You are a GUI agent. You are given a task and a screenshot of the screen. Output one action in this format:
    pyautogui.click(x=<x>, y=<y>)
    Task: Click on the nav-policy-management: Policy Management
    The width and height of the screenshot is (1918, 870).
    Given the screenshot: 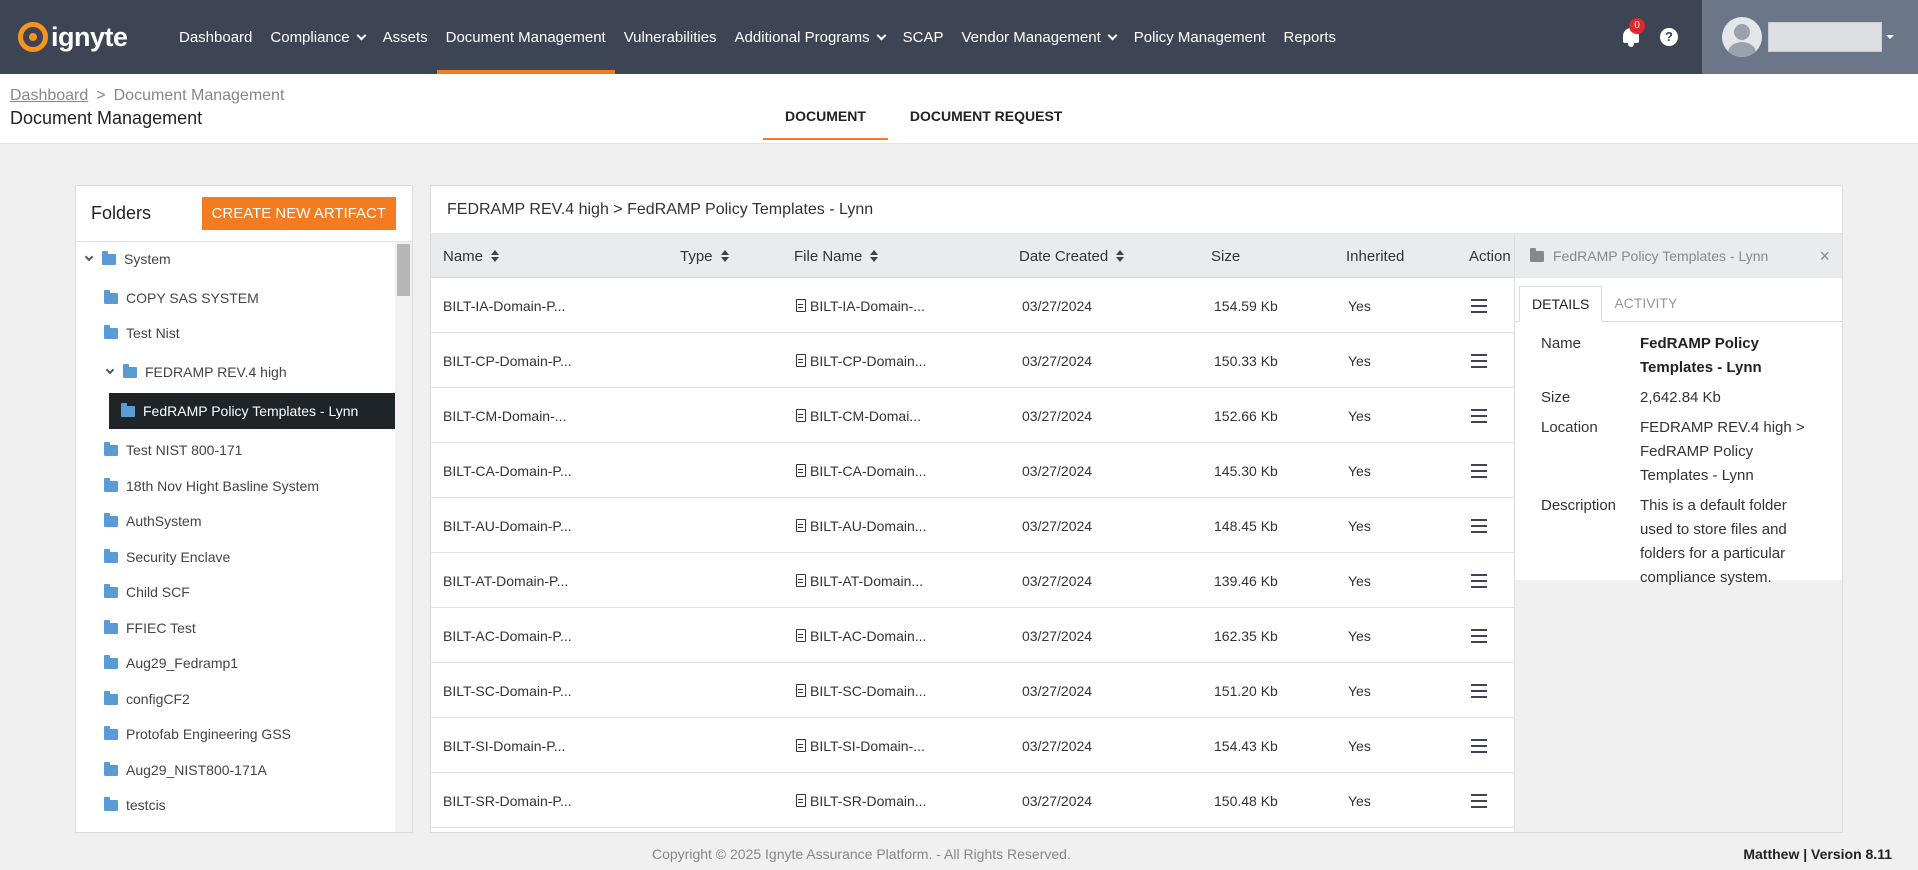 What is the action you would take?
    pyautogui.click(x=1200, y=37)
    